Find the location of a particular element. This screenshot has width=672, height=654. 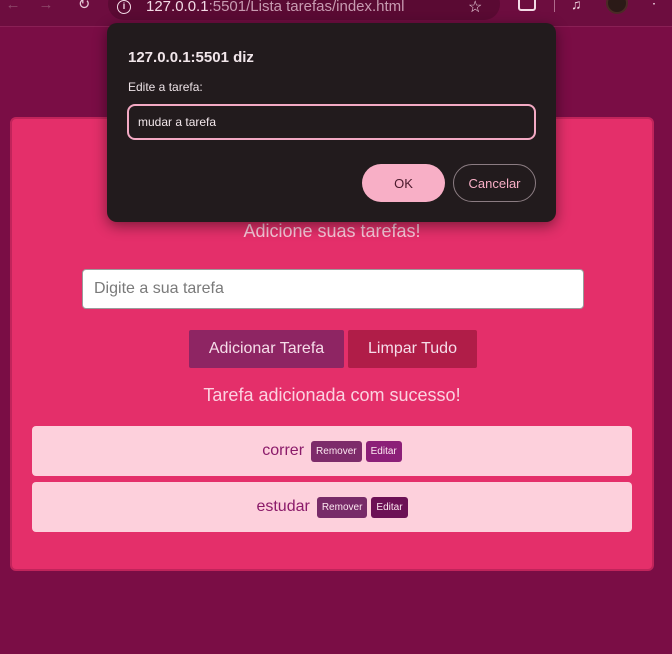

task-item: estudar Remover Editar is located at coordinates (332, 507).